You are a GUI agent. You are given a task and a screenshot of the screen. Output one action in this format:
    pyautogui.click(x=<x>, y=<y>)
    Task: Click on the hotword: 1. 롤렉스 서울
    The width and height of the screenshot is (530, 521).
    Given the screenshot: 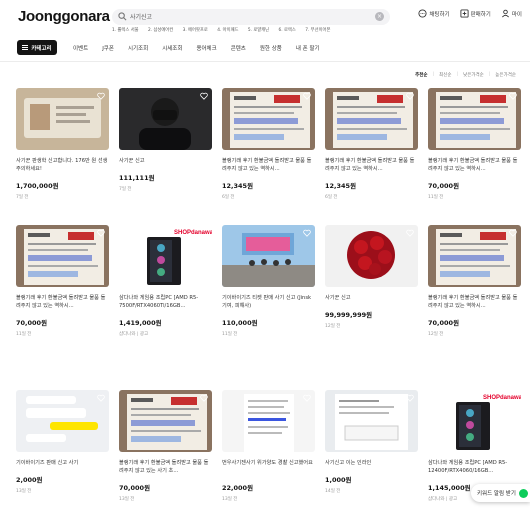 What is the action you would take?
    pyautogui.click(x=125, y=30)
    